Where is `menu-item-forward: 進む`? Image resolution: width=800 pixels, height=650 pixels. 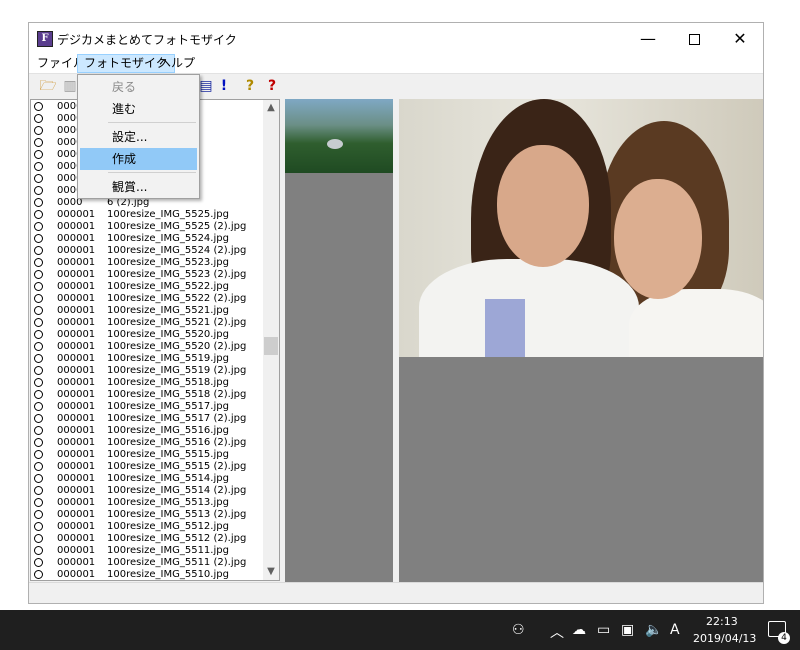 menu-item-forward: 進む is located at coordinates (138, 109).